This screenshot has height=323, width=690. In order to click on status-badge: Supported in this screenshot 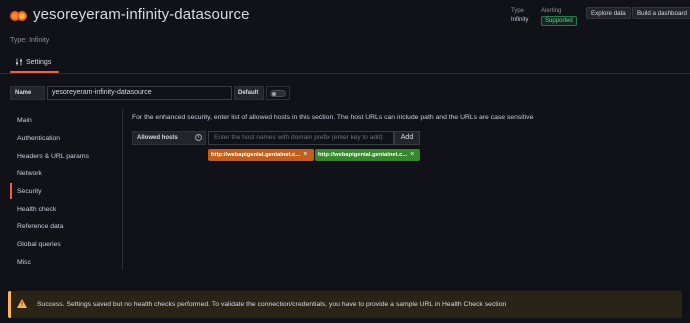, I will do `click(559, 21)`.